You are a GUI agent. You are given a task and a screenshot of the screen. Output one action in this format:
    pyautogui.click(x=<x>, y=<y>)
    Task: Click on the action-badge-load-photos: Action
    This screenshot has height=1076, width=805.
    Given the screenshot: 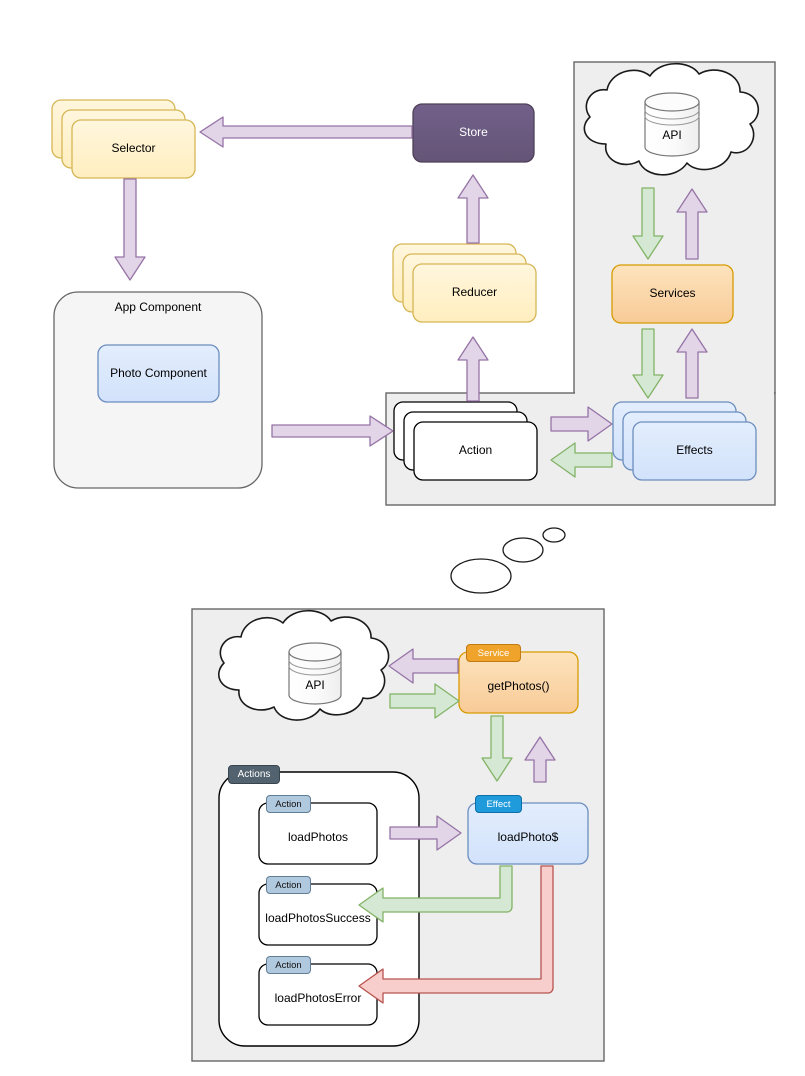 What is the action you would take?
    pyautogui.click(x=288, y=804)
    